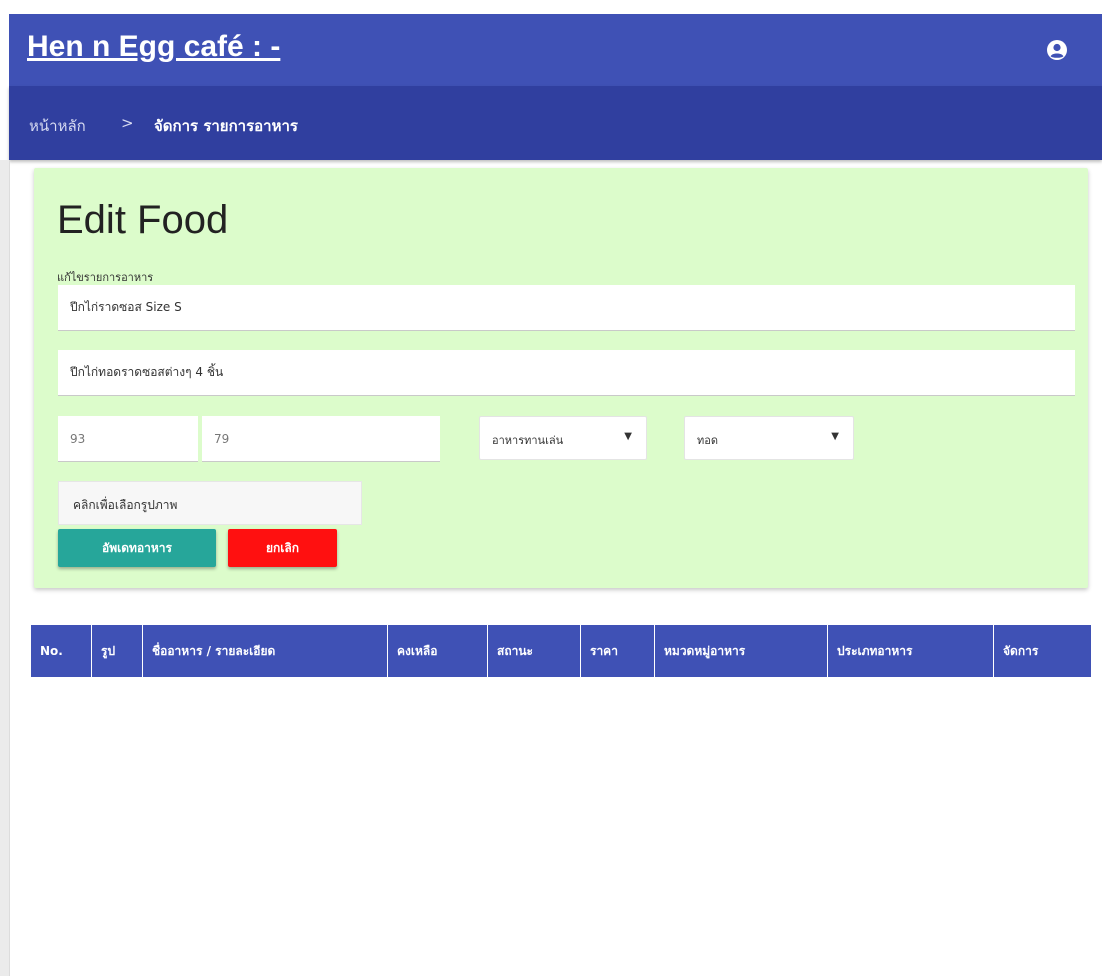  I want to click on column-header-status: สถานะ, so click(534, 651).